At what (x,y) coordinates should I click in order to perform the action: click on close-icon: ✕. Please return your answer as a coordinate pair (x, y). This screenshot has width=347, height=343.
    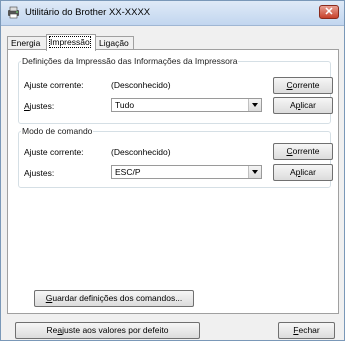
    Looking at the image, I should click on (329, 12).